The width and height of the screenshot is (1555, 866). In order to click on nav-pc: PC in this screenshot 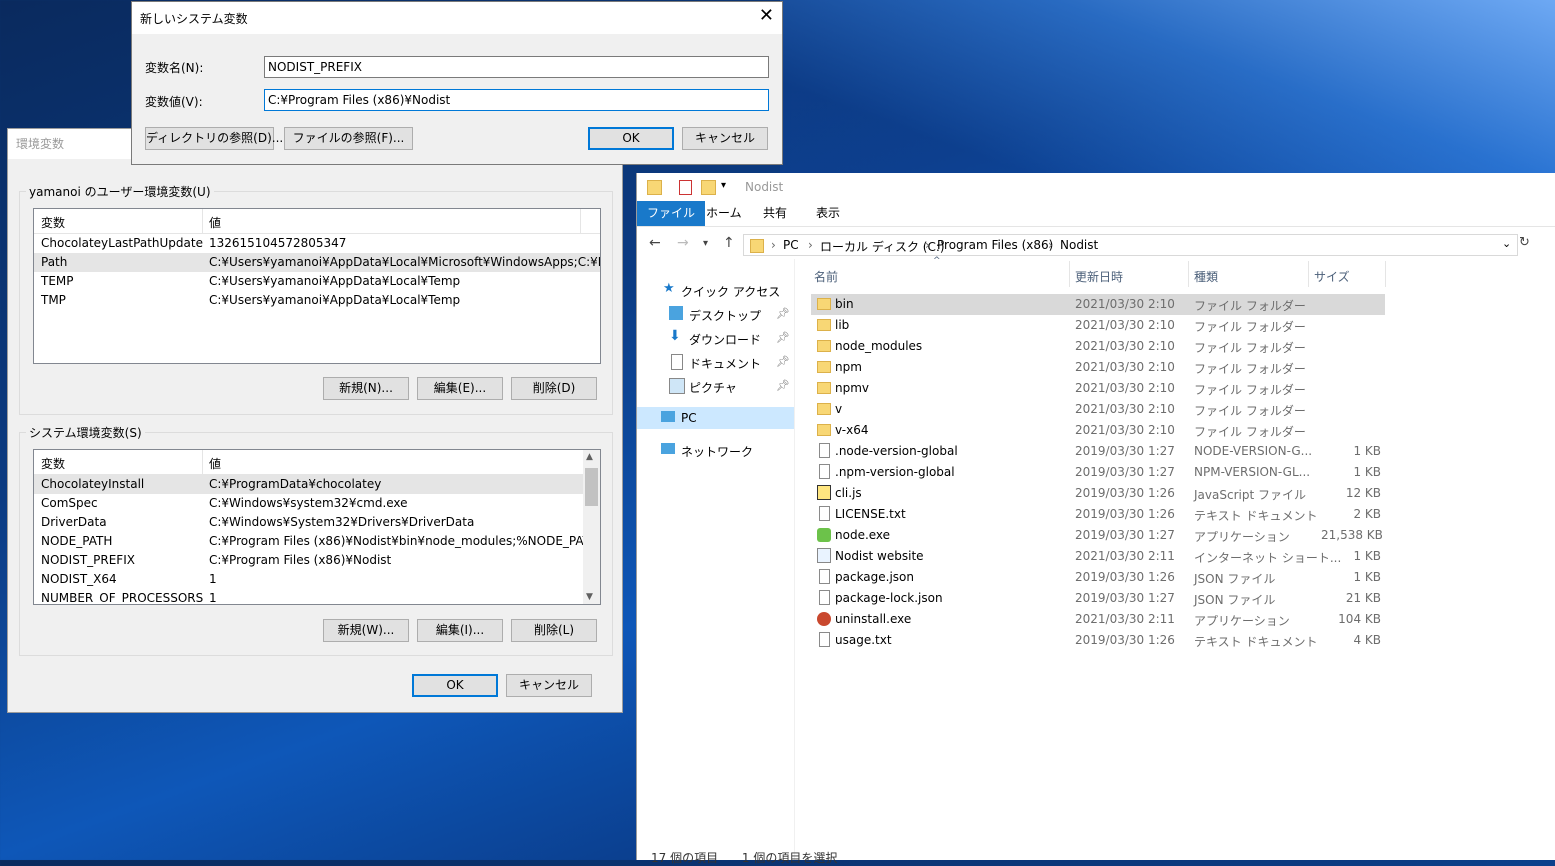, I will do `click(715, 418)`.